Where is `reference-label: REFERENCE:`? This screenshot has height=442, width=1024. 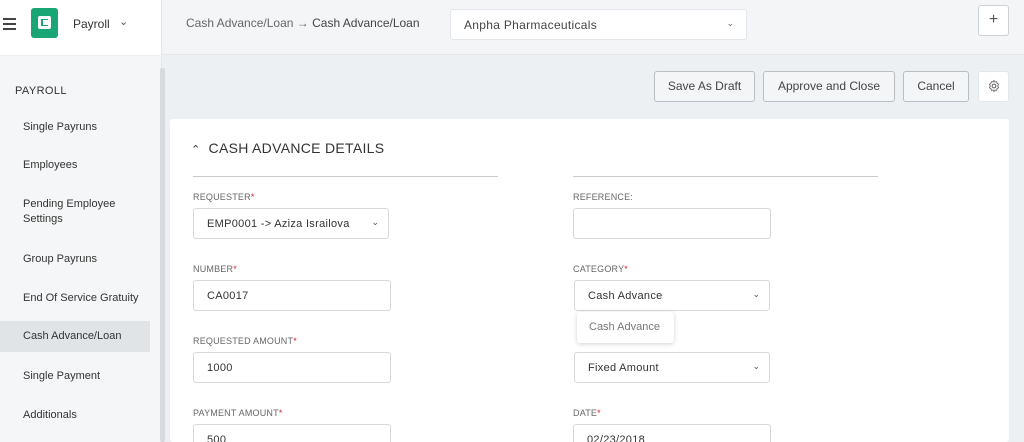
reference-label: REFERENCE: is located at coordinates (603, 197).